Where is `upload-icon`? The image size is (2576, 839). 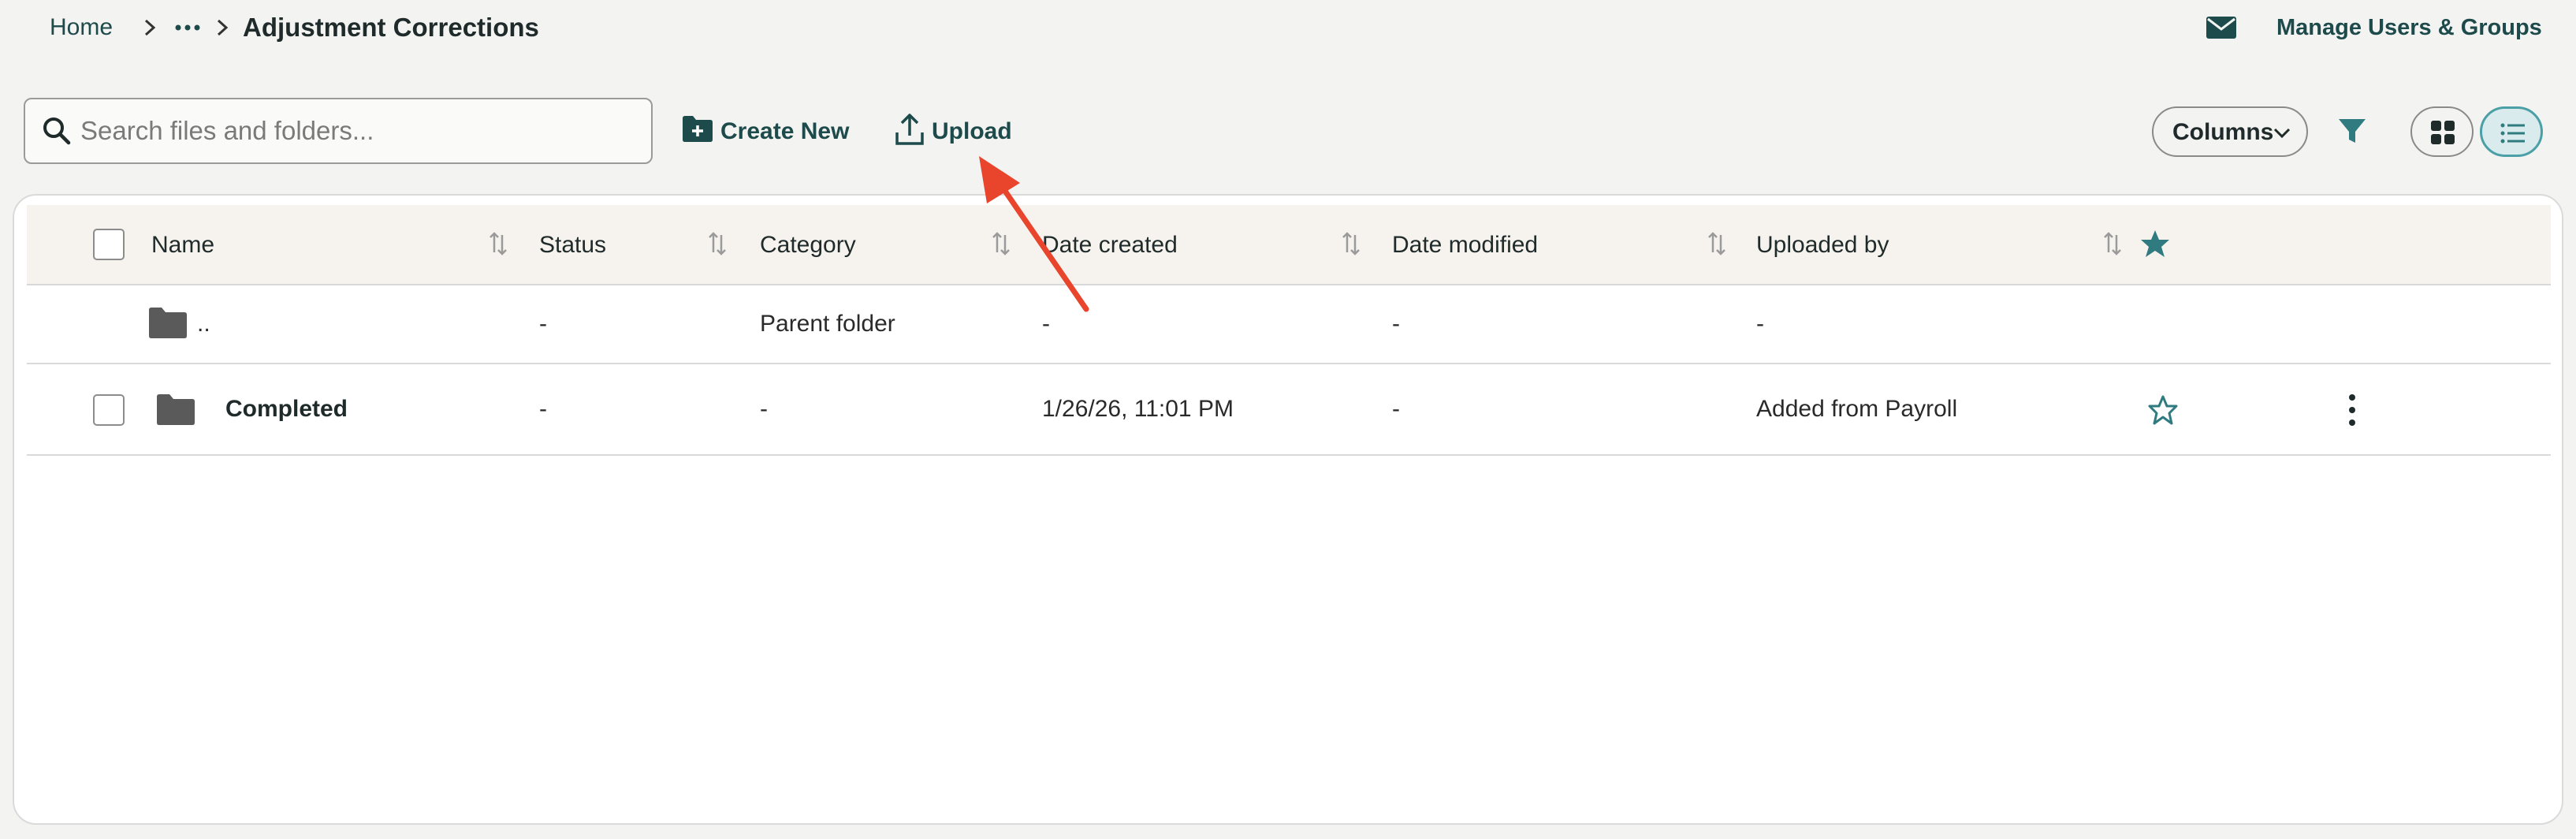
upload-icon is located at coordinates (909, 129).